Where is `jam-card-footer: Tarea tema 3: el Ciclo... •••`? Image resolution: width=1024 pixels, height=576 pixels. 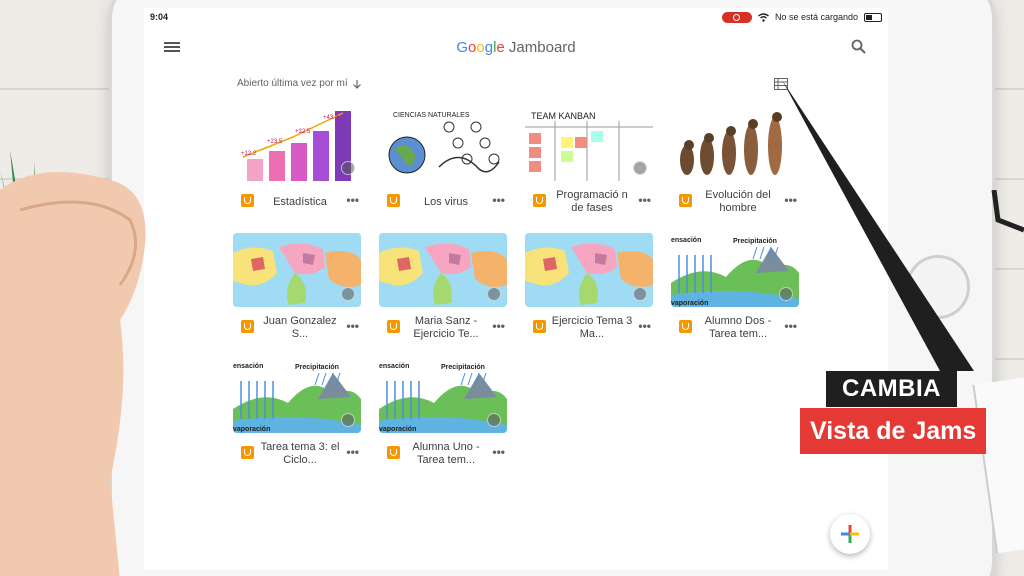 jam-card-footer: Tarea tema 3: el Ciclo... ••• is located at coordinates (297, 455).